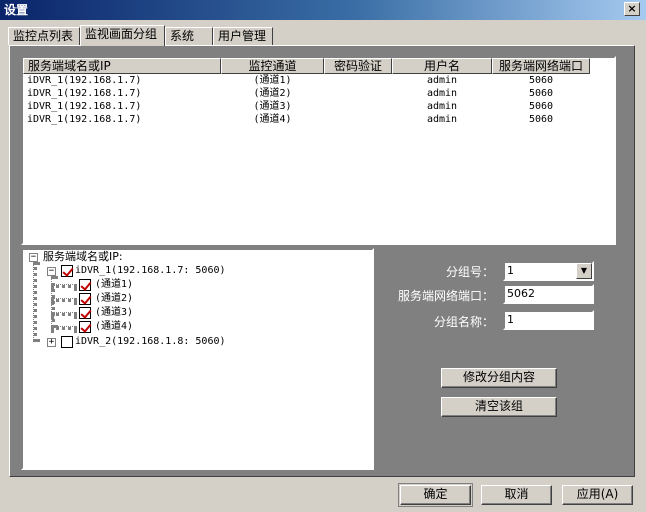 The image size is (646, 512). I want to click on tree-node-idvr2: + iDVR_2(192.168.1.8: 5060), so click(205, 342).